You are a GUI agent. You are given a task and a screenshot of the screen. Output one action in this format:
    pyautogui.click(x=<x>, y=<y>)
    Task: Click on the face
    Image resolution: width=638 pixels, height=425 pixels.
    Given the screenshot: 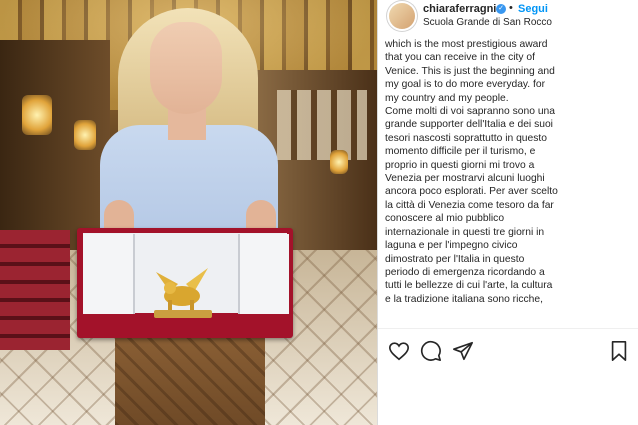 What is the action you would take?
    pyautogui.click(x=186, y=68)
    